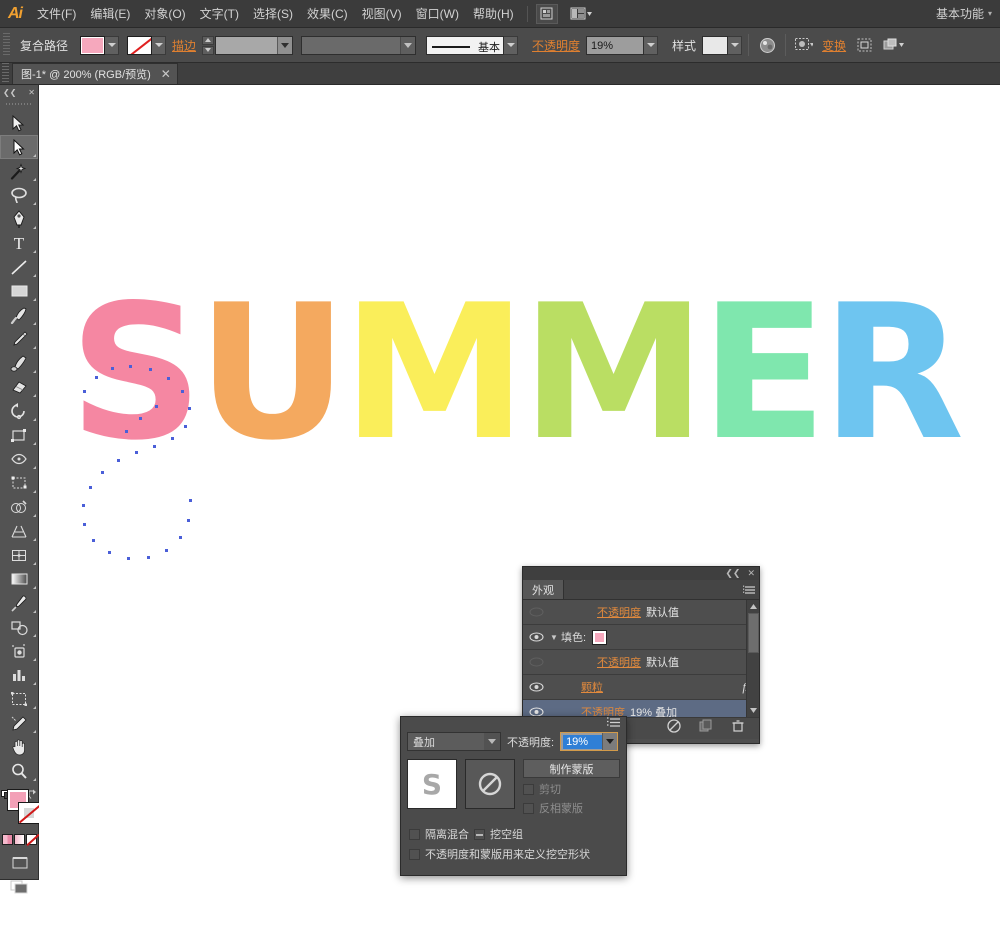 The width and height of the screenshot is (1000, 938). Describe the element at coordinates (414, 834) in the screenshot. I see `isolate-blending-checkbox` at that location.